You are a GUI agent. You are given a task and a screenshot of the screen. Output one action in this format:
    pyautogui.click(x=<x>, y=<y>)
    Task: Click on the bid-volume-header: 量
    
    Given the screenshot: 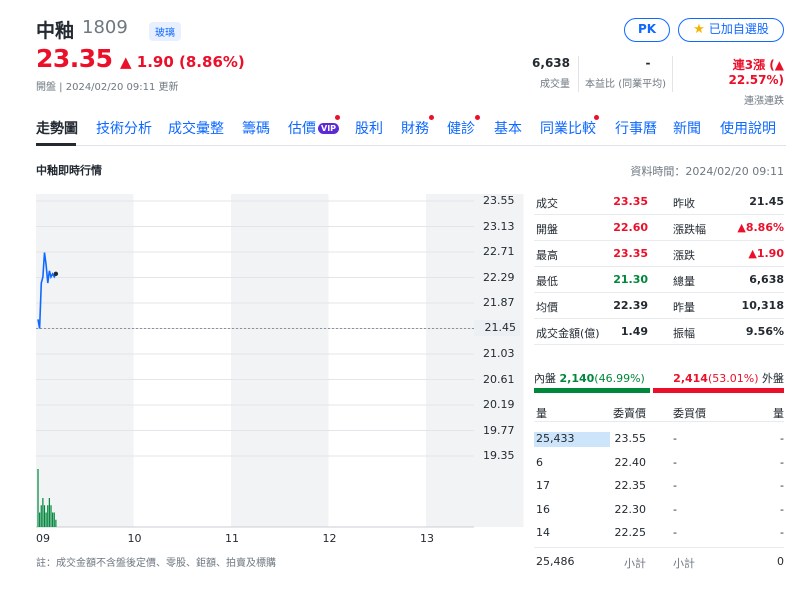 What is the action you would take?
    pyautogui.click(x=778, y=413)
    